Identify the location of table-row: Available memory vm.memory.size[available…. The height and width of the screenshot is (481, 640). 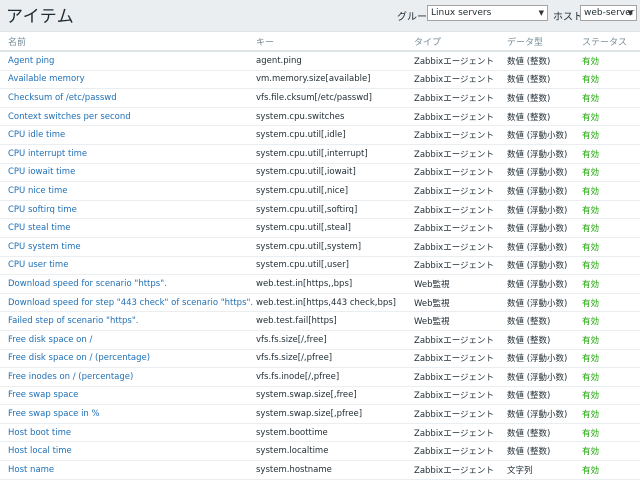
(320, 80).